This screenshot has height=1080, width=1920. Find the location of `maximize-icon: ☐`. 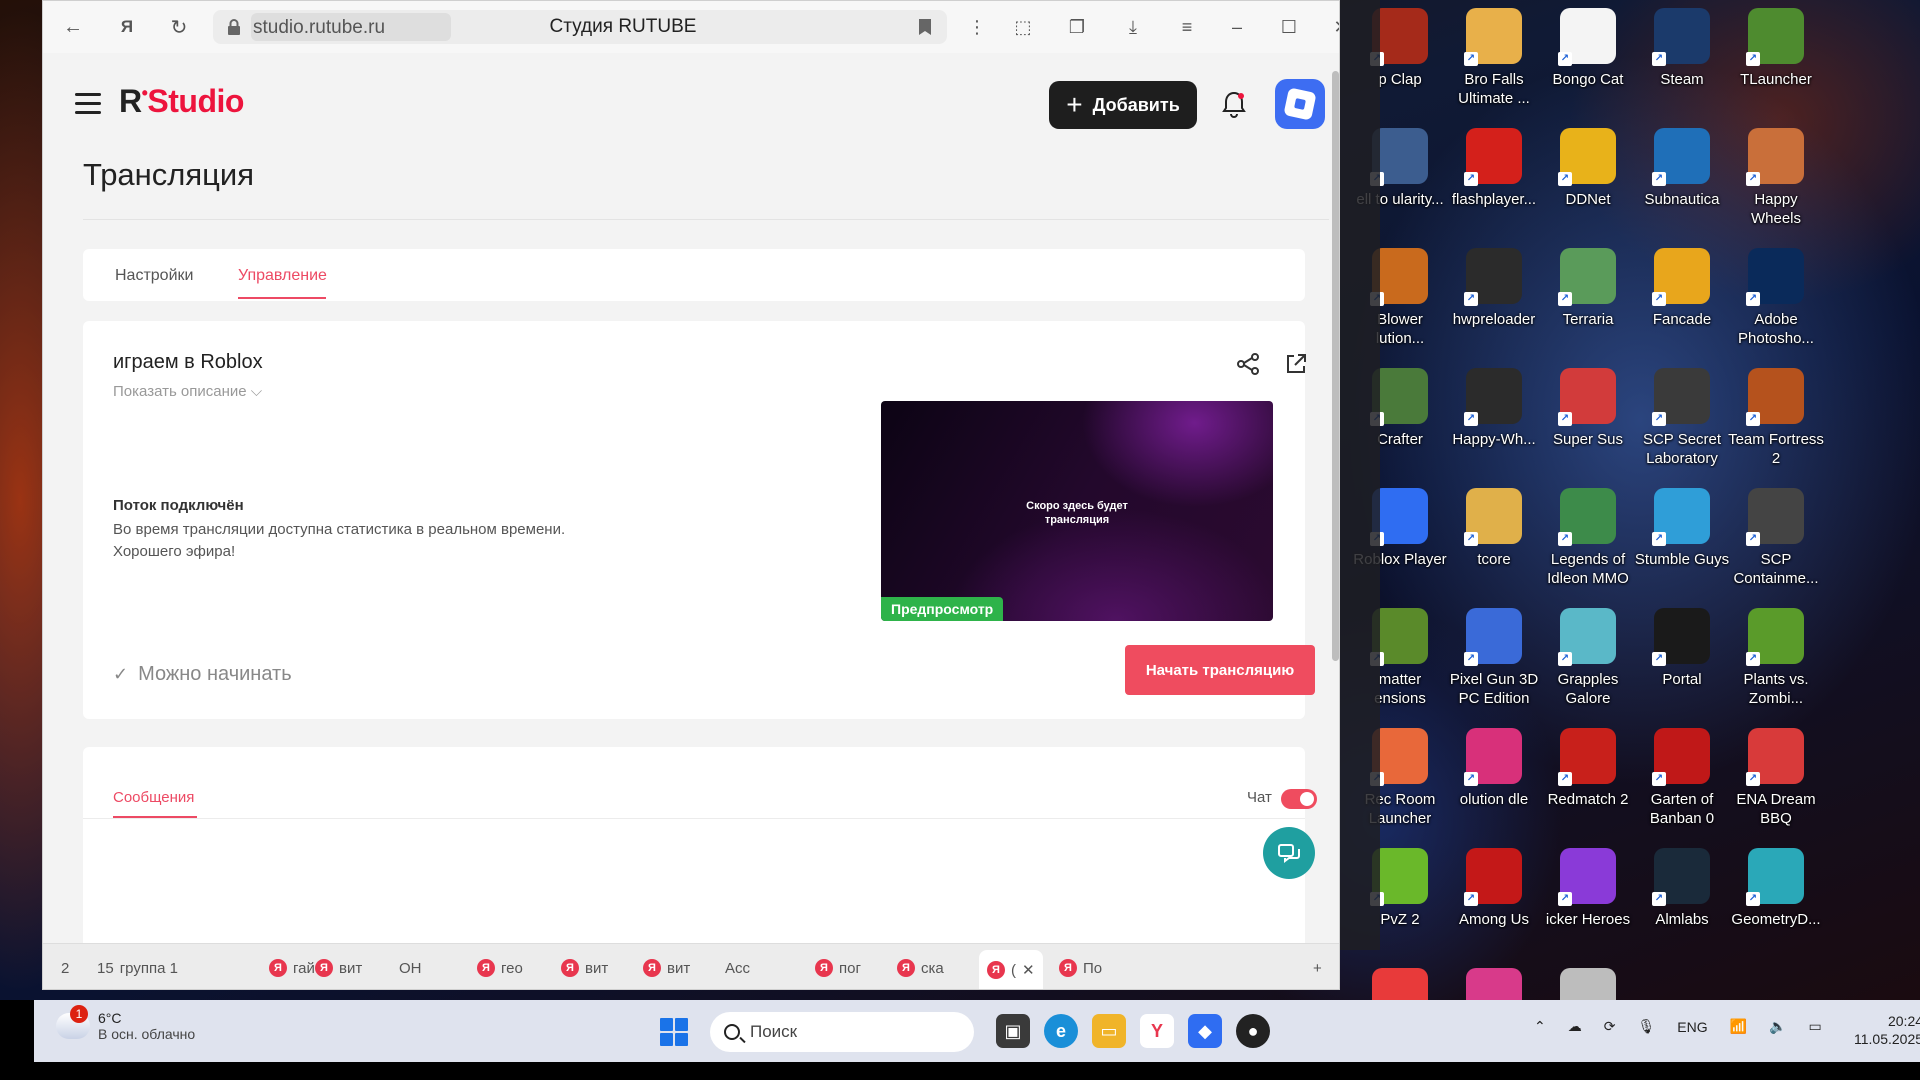

maximize-icon: ☐ is located at coordinates (1289, 27).